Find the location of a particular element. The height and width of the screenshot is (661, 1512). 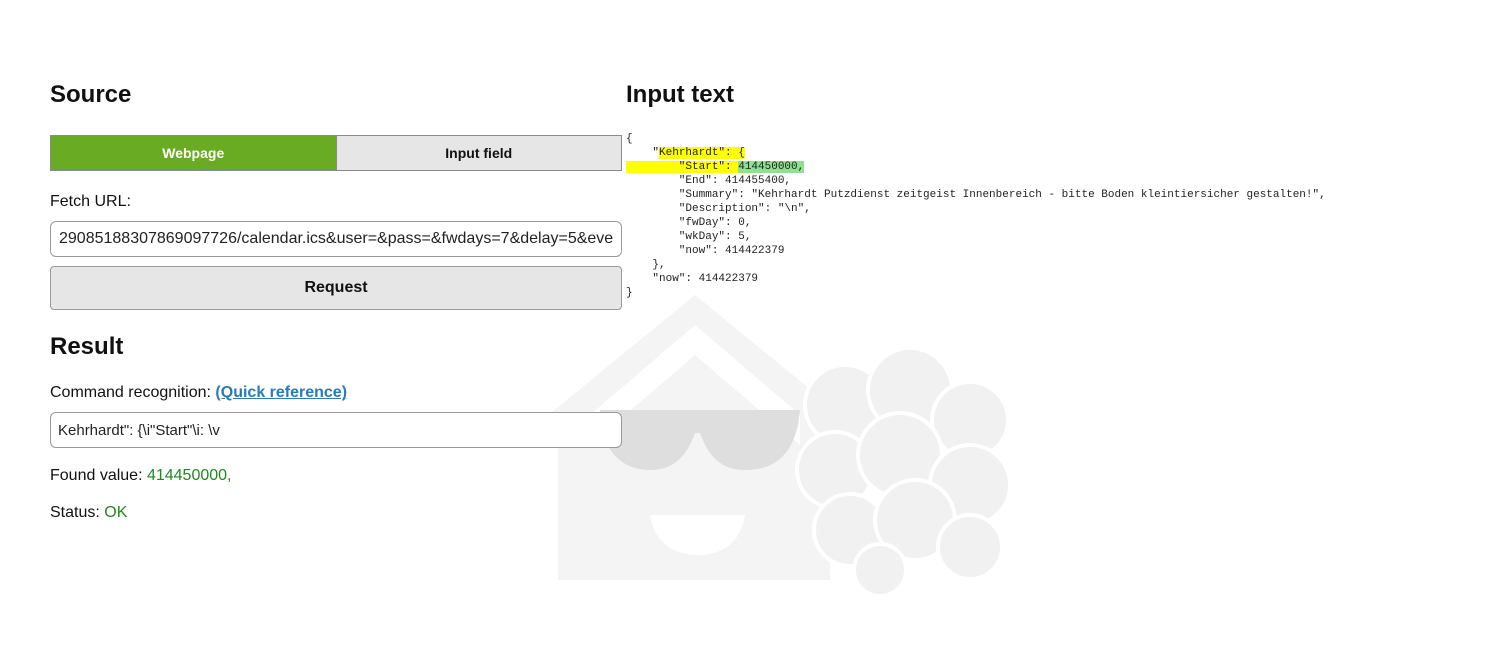

code-highlight-match: "Start": is located at coordinates (682, 167).